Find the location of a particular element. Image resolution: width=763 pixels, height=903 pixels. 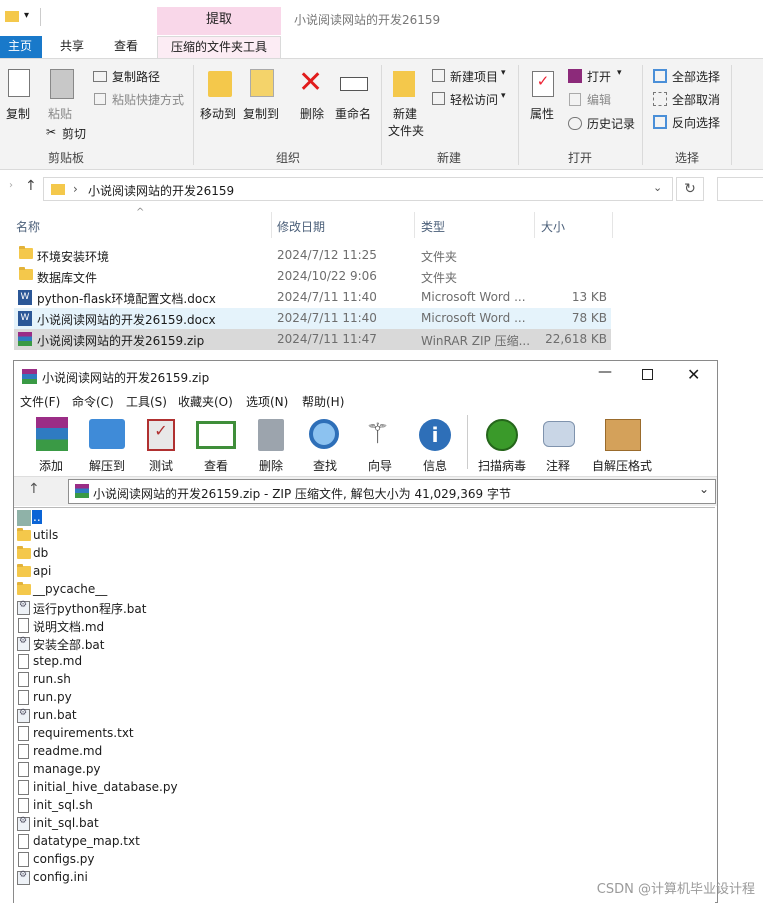

wizard-button: ⚚ 向导 is located at coordinates (380, 444).